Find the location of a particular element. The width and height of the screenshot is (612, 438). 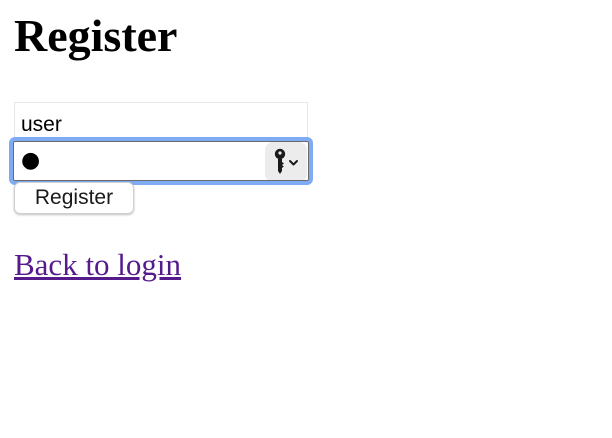

password-input: ● is located at coordinates (161, 161).